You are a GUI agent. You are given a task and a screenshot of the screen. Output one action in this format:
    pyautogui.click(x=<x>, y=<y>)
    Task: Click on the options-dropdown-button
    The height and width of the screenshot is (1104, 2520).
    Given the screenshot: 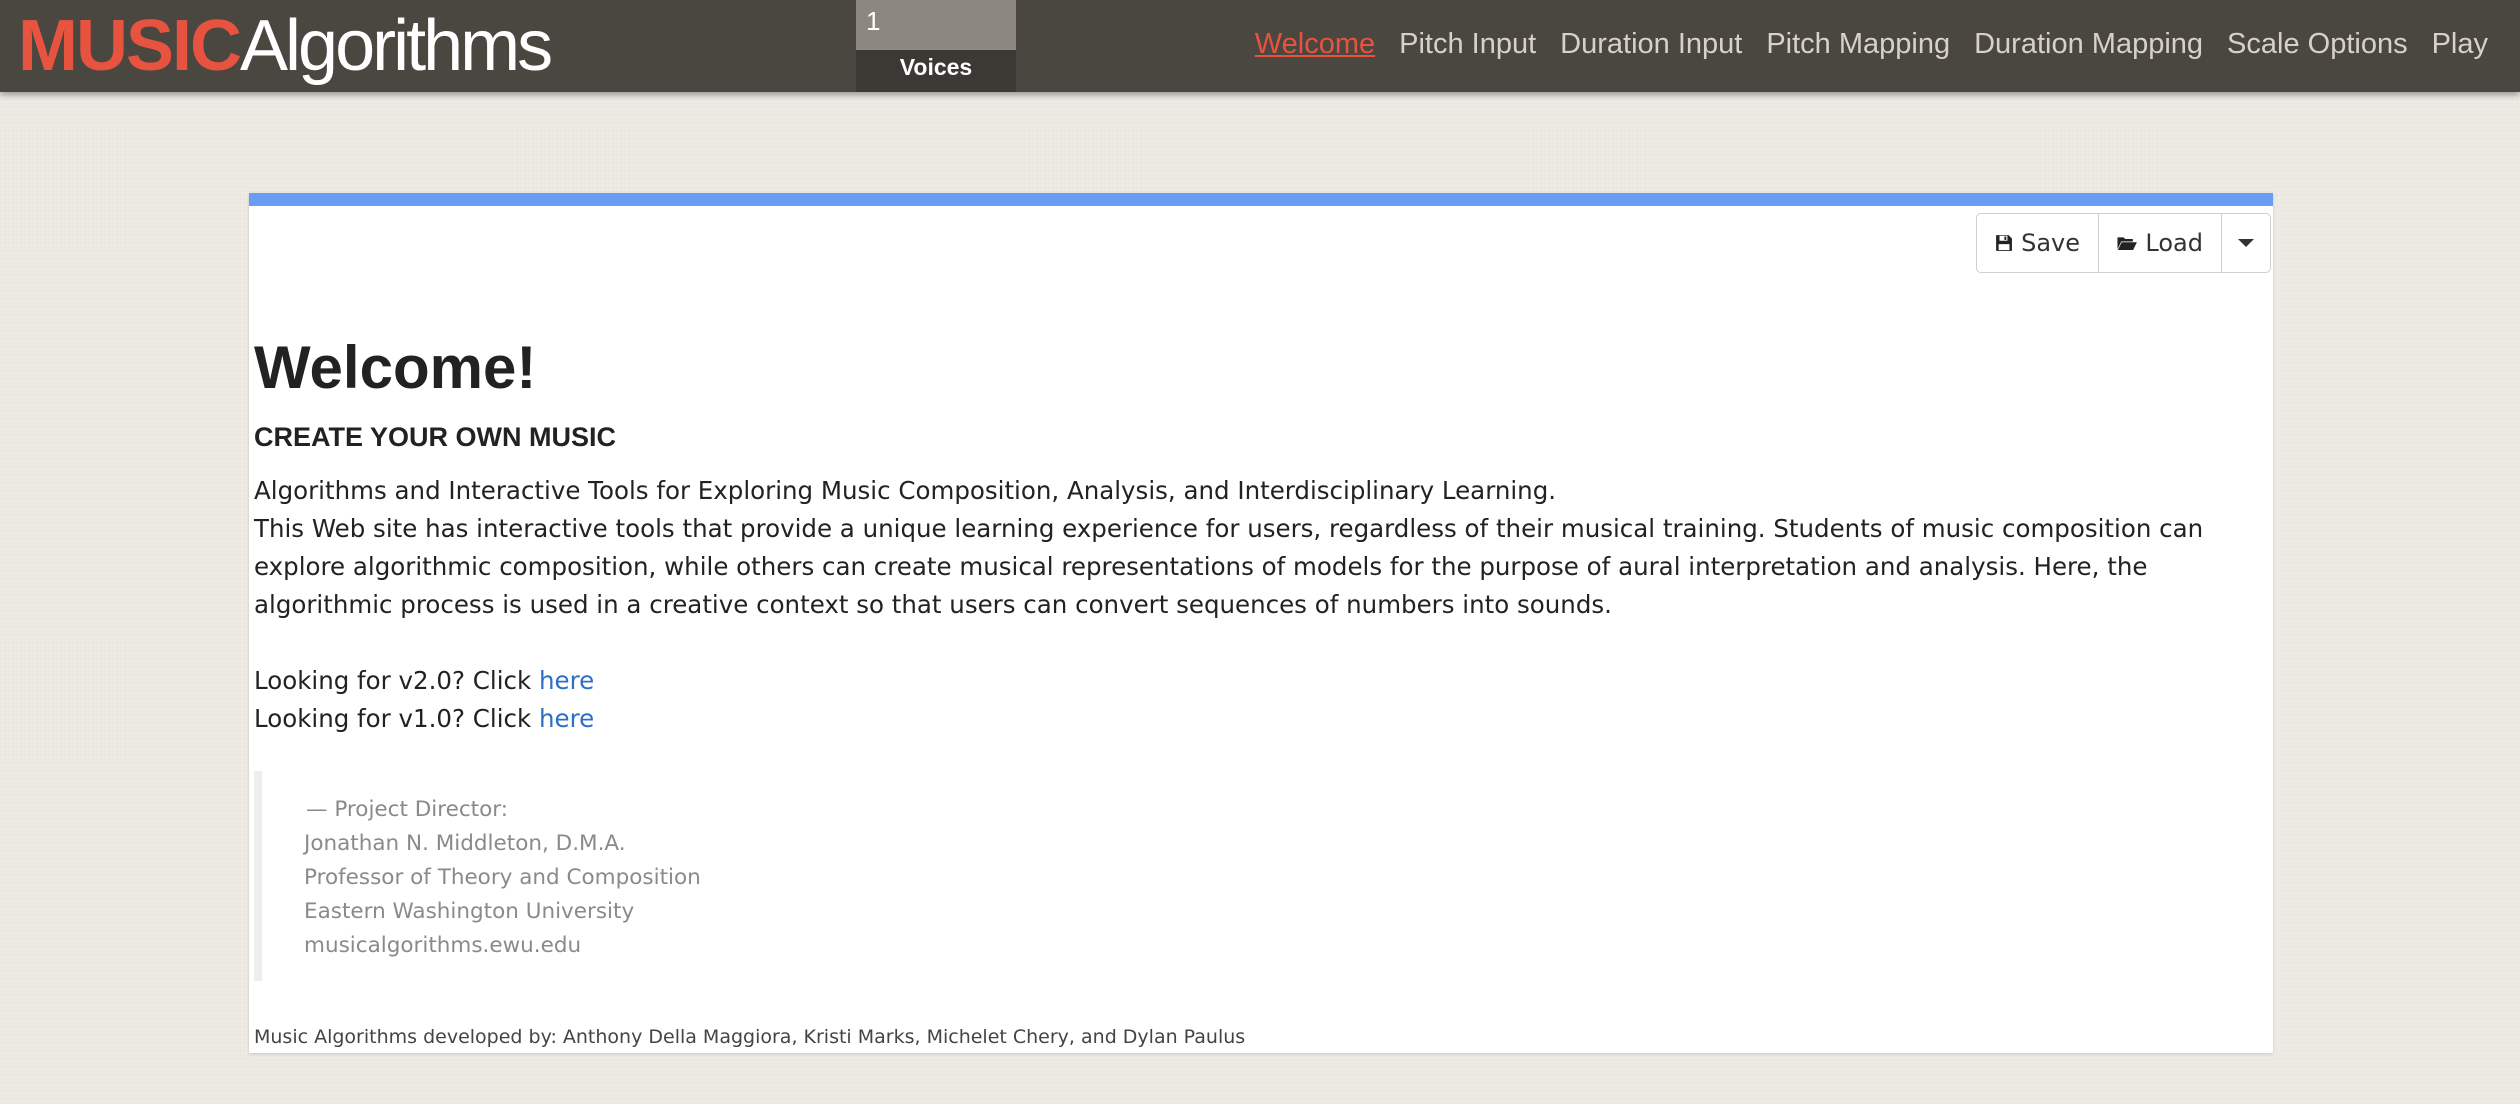 What is the action you would take?
    pyautogui.click(x=2245, y=243)
    